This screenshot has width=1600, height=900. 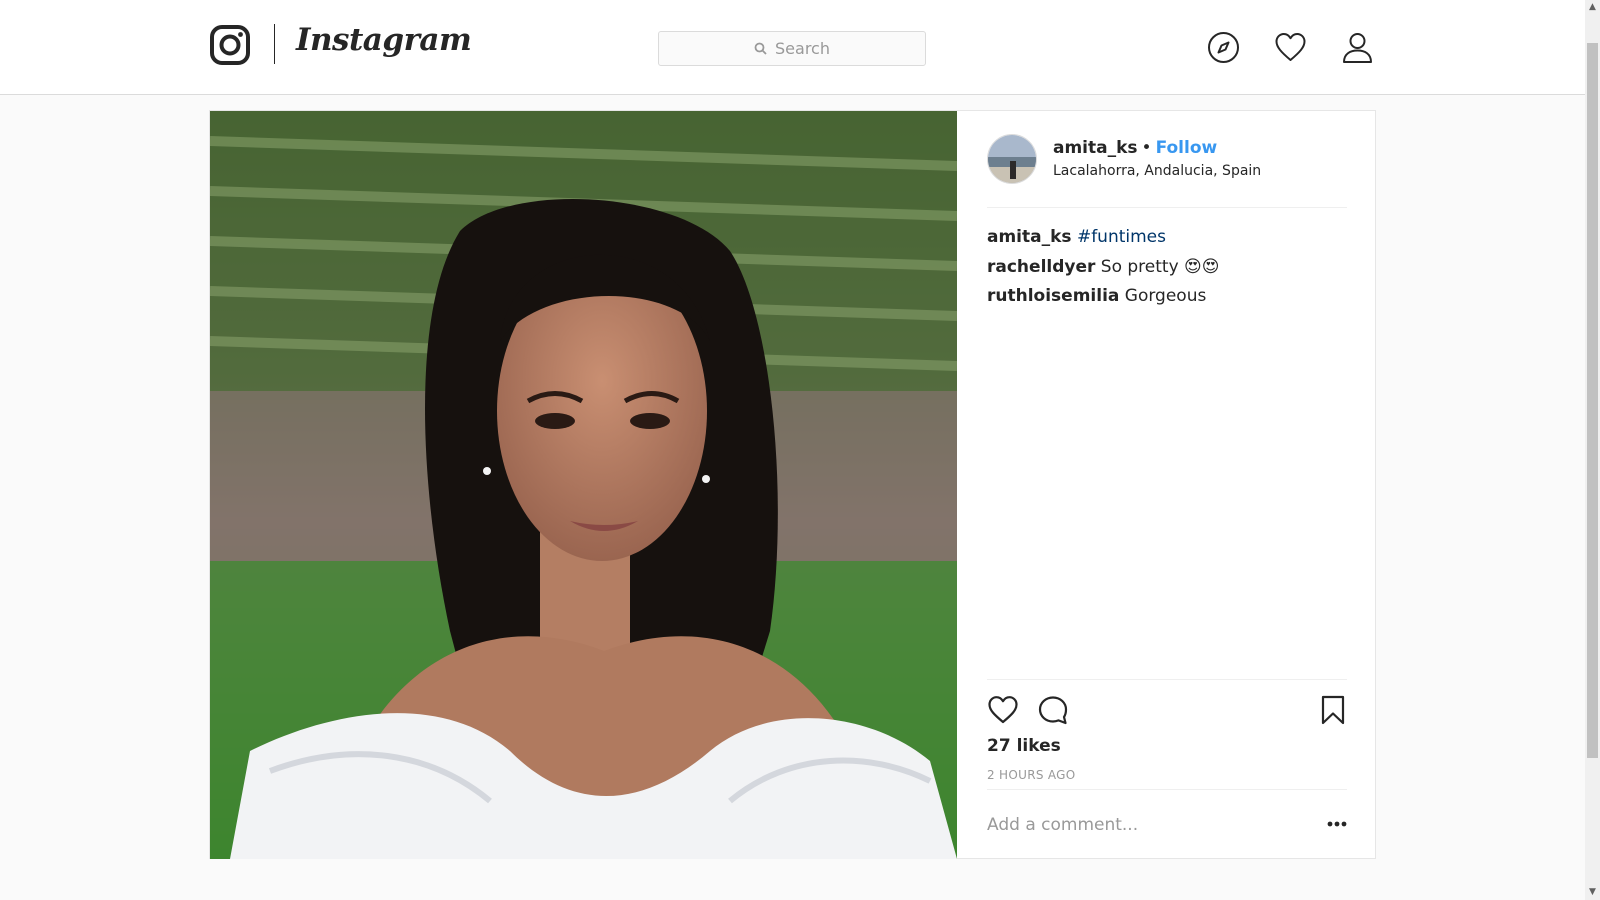 What do you see at coordinates (230, 45) in the screenshot?
I see `instagram-glyph-icon` at bounding box center [230, 45].